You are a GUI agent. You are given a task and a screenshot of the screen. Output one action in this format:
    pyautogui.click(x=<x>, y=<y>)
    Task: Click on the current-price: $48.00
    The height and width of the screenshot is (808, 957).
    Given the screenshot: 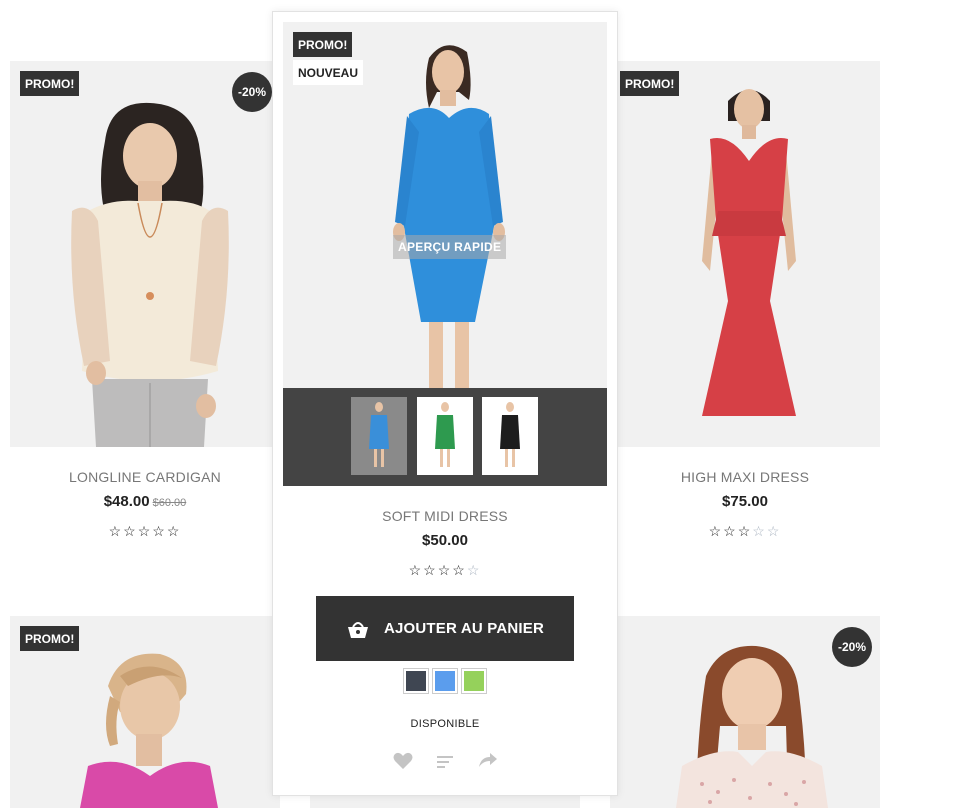 What is the action you would take?
    pyautogui.click(x=126, y=501)
    